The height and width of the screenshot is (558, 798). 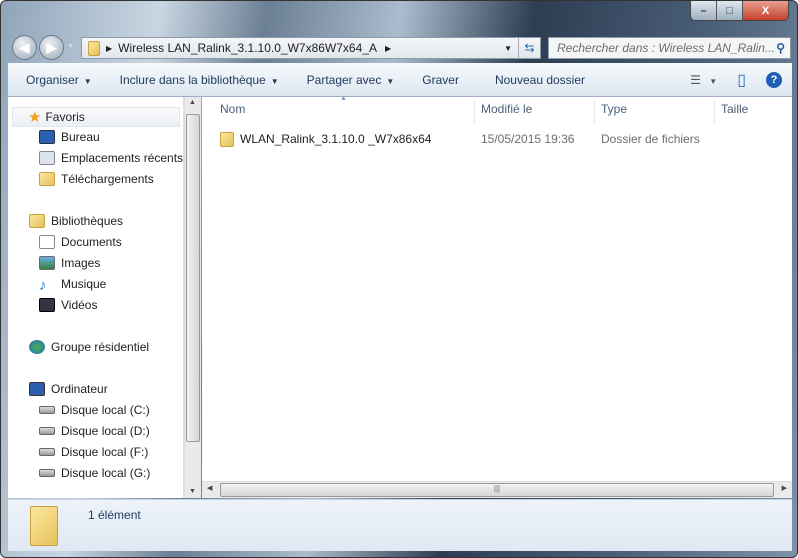 I want to click on new-folder-button: Nouveau dossier, so click(x=532, y=80).